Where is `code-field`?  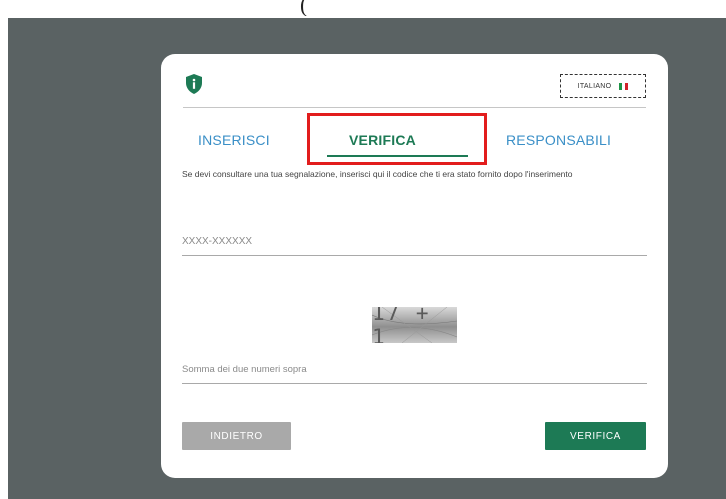 code-field is located at coordinates (414, 242).